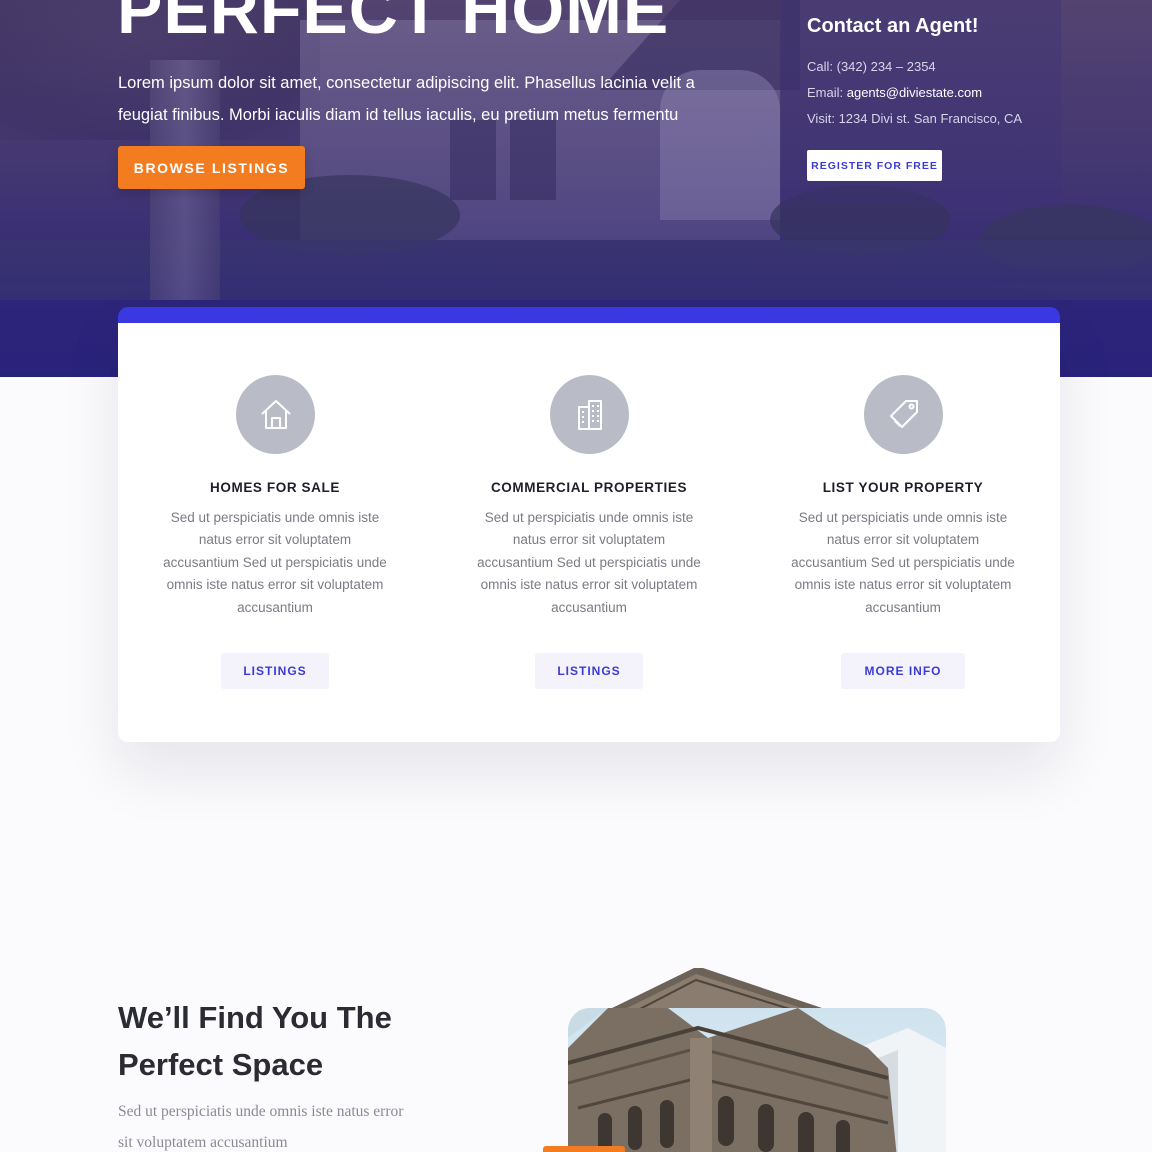 The height and width of the screenshot is (1152, 1152). I want to click on contact-call-value: (342) 234 – 2354, so click(886, 66).